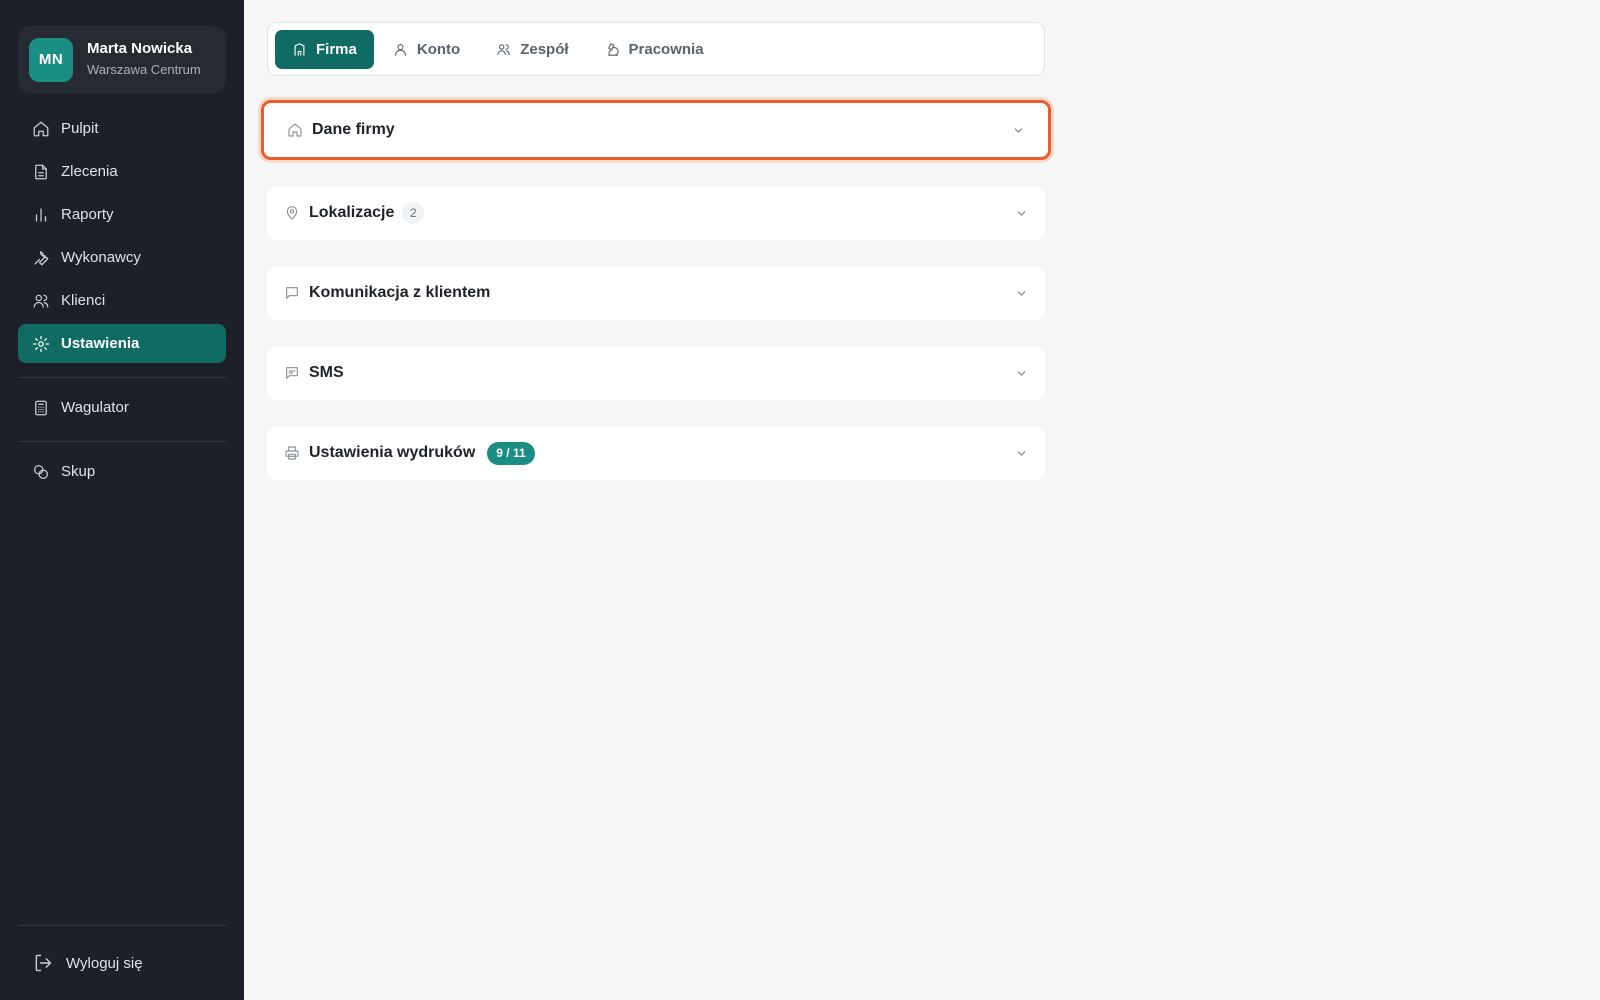  Describe the element at coordinates (41, 215) in the screenshot. I see `bar-chart-icon` at that location.